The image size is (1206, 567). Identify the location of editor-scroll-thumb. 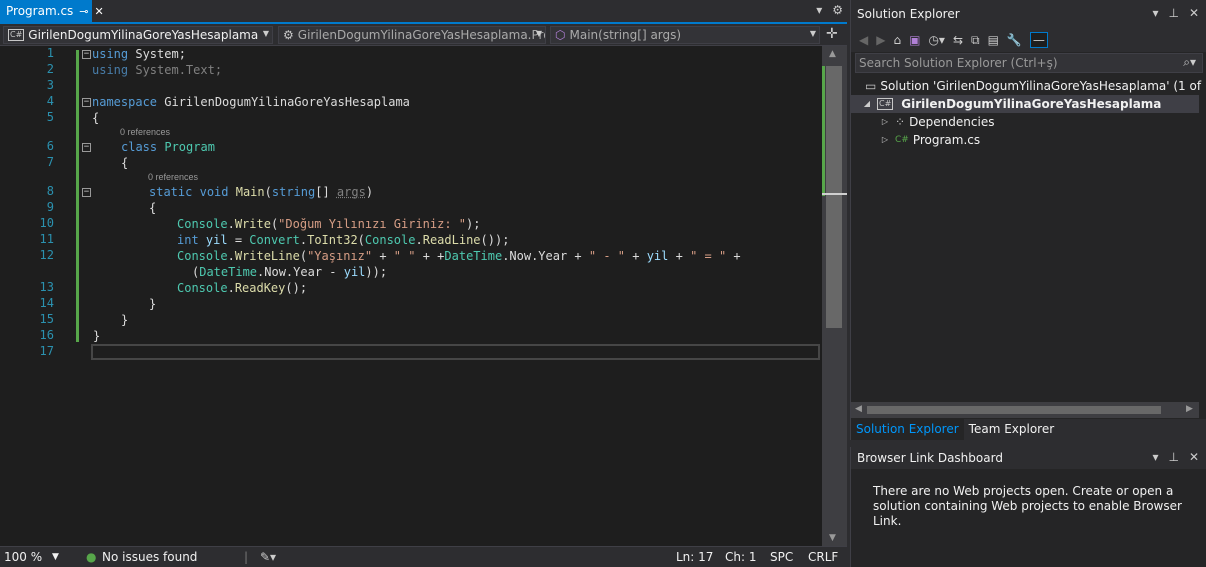
(834, 197).